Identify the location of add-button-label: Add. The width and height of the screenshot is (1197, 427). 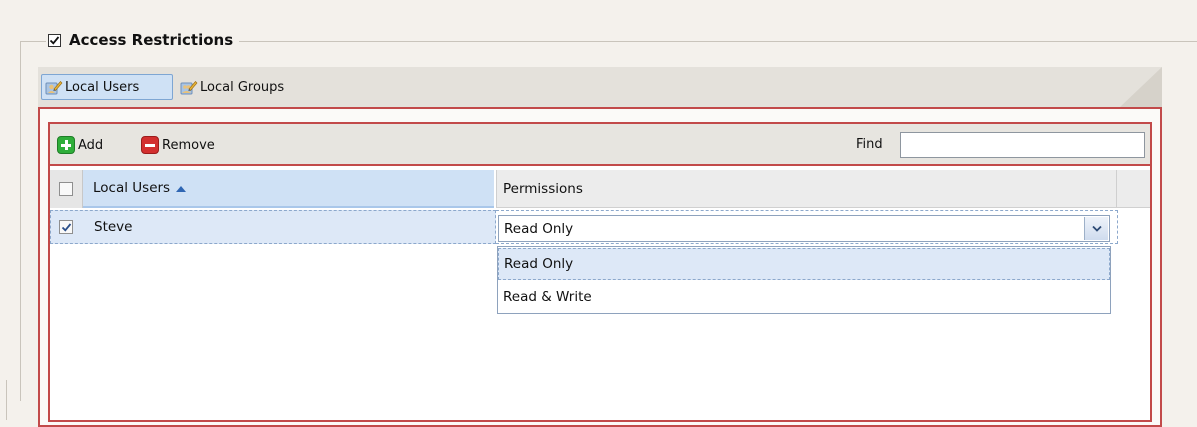
(91, 145).